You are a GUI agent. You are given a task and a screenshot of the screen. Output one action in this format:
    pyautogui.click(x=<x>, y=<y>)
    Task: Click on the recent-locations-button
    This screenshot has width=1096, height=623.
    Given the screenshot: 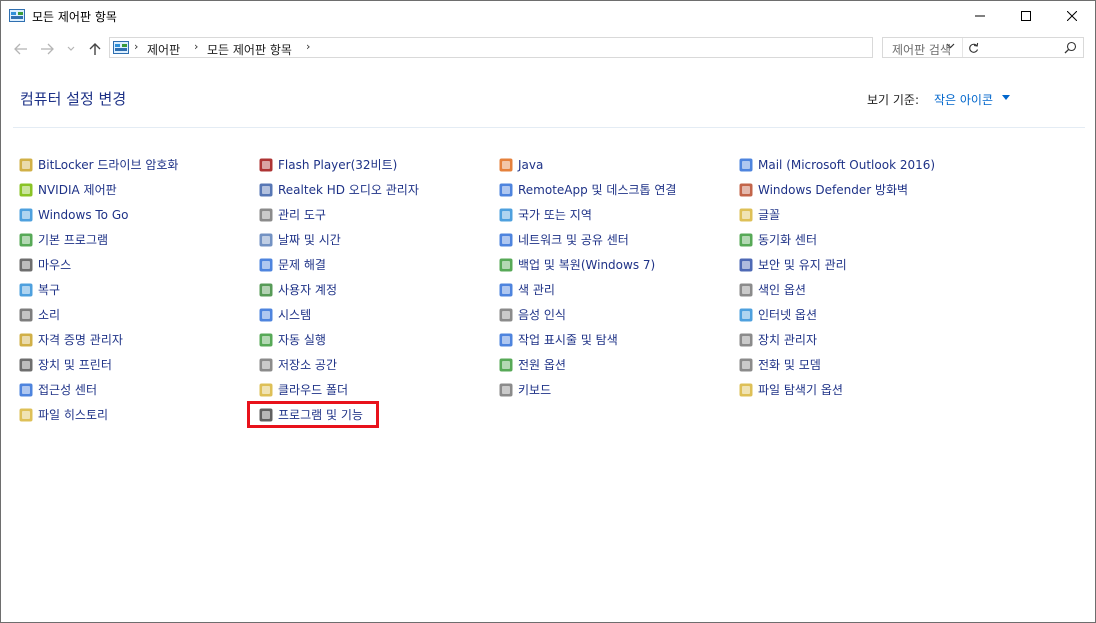 What is the action you would take?
    pyautogui.click(x=71, y=49)
    